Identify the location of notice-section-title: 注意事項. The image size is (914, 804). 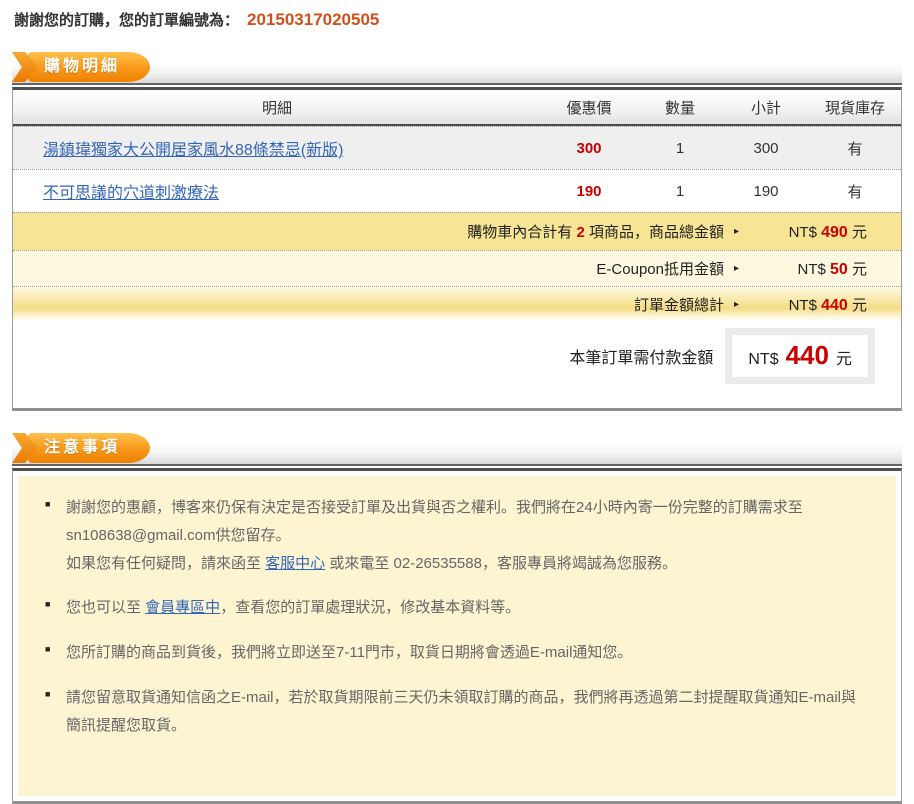
(89, 448).